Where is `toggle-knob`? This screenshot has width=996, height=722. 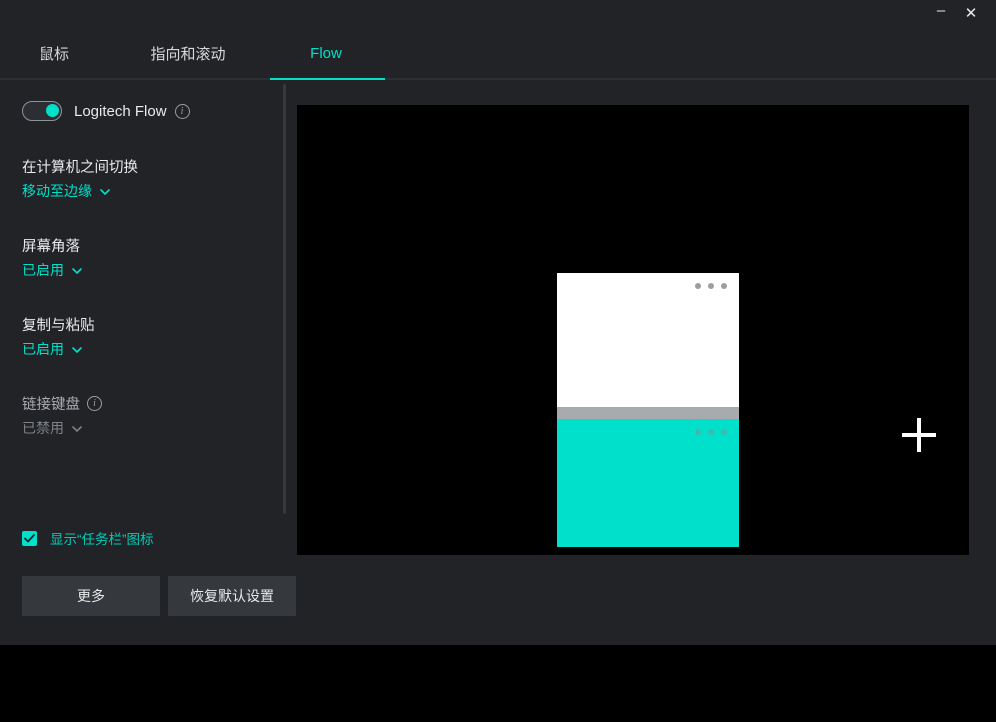 toggle-knob is located at coordinates (52, 110).